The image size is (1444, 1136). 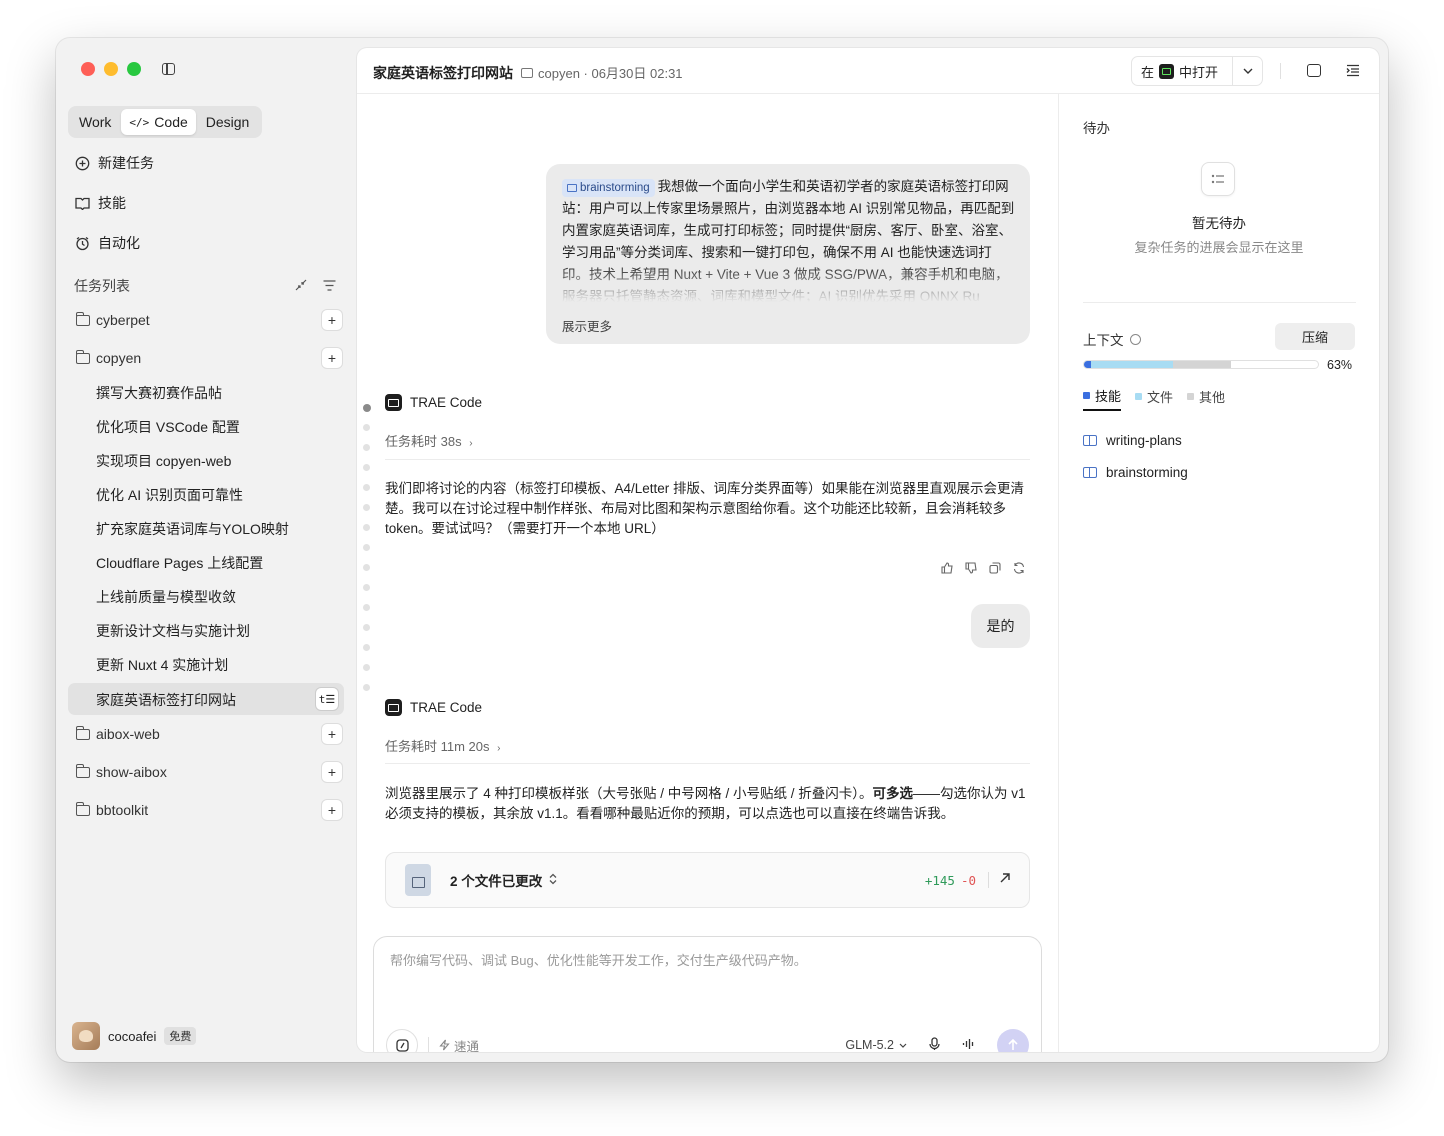 What do you see at coordinates (947, 568) in the screenshot?
I see `thumbs-up-icon` at bounding box center [947, 568].